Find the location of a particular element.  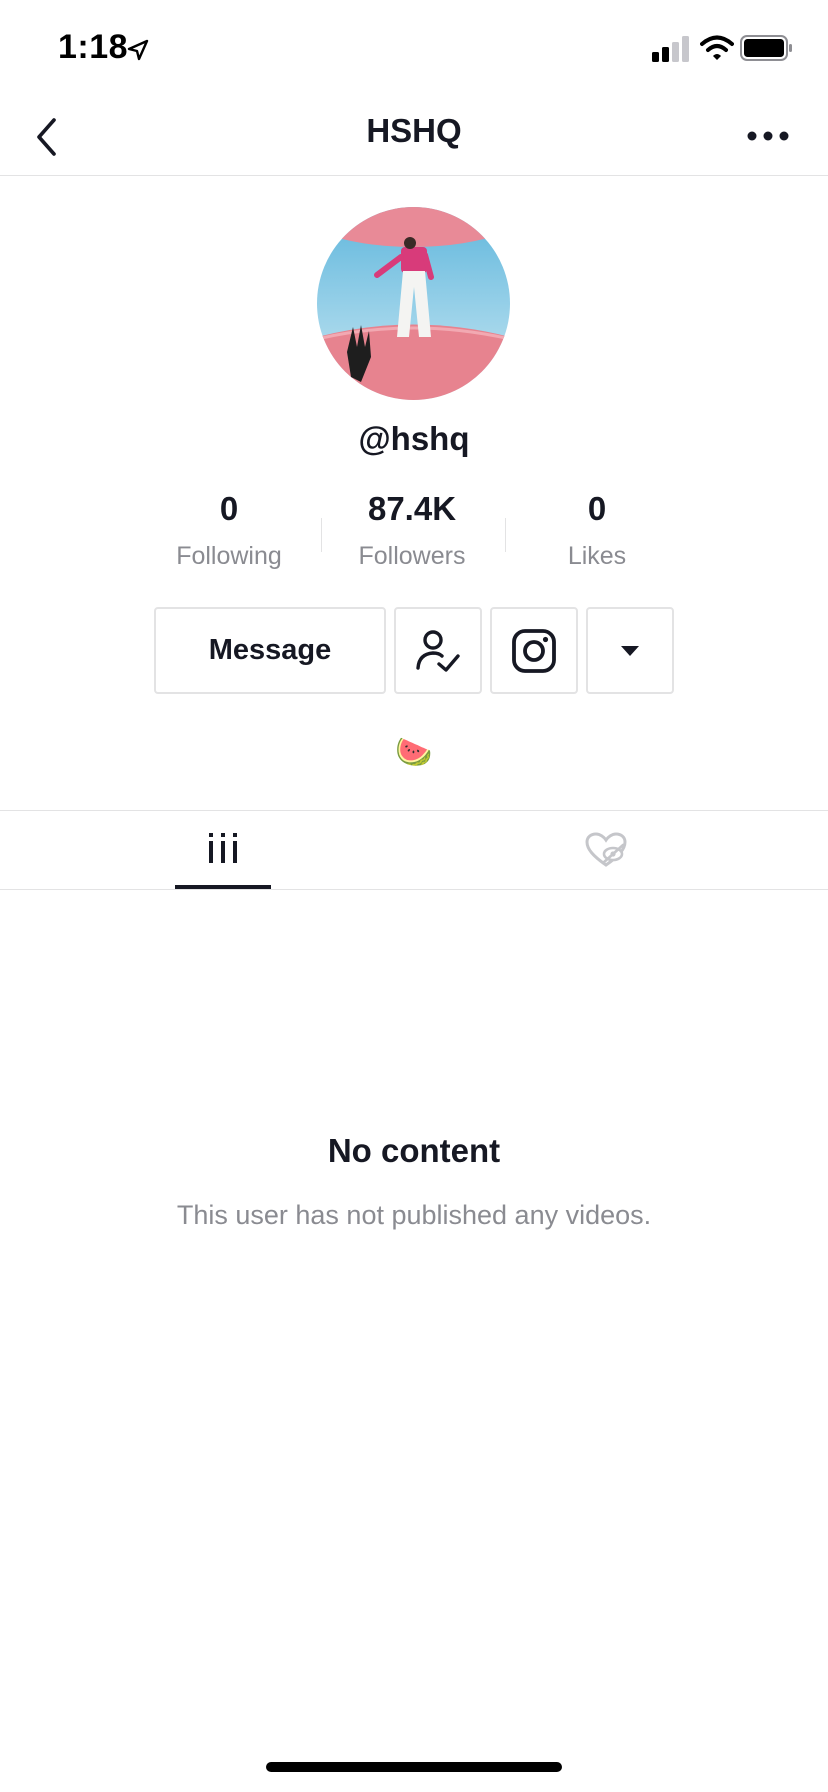

ellipsis-icon is located at coordinates (768, 136).